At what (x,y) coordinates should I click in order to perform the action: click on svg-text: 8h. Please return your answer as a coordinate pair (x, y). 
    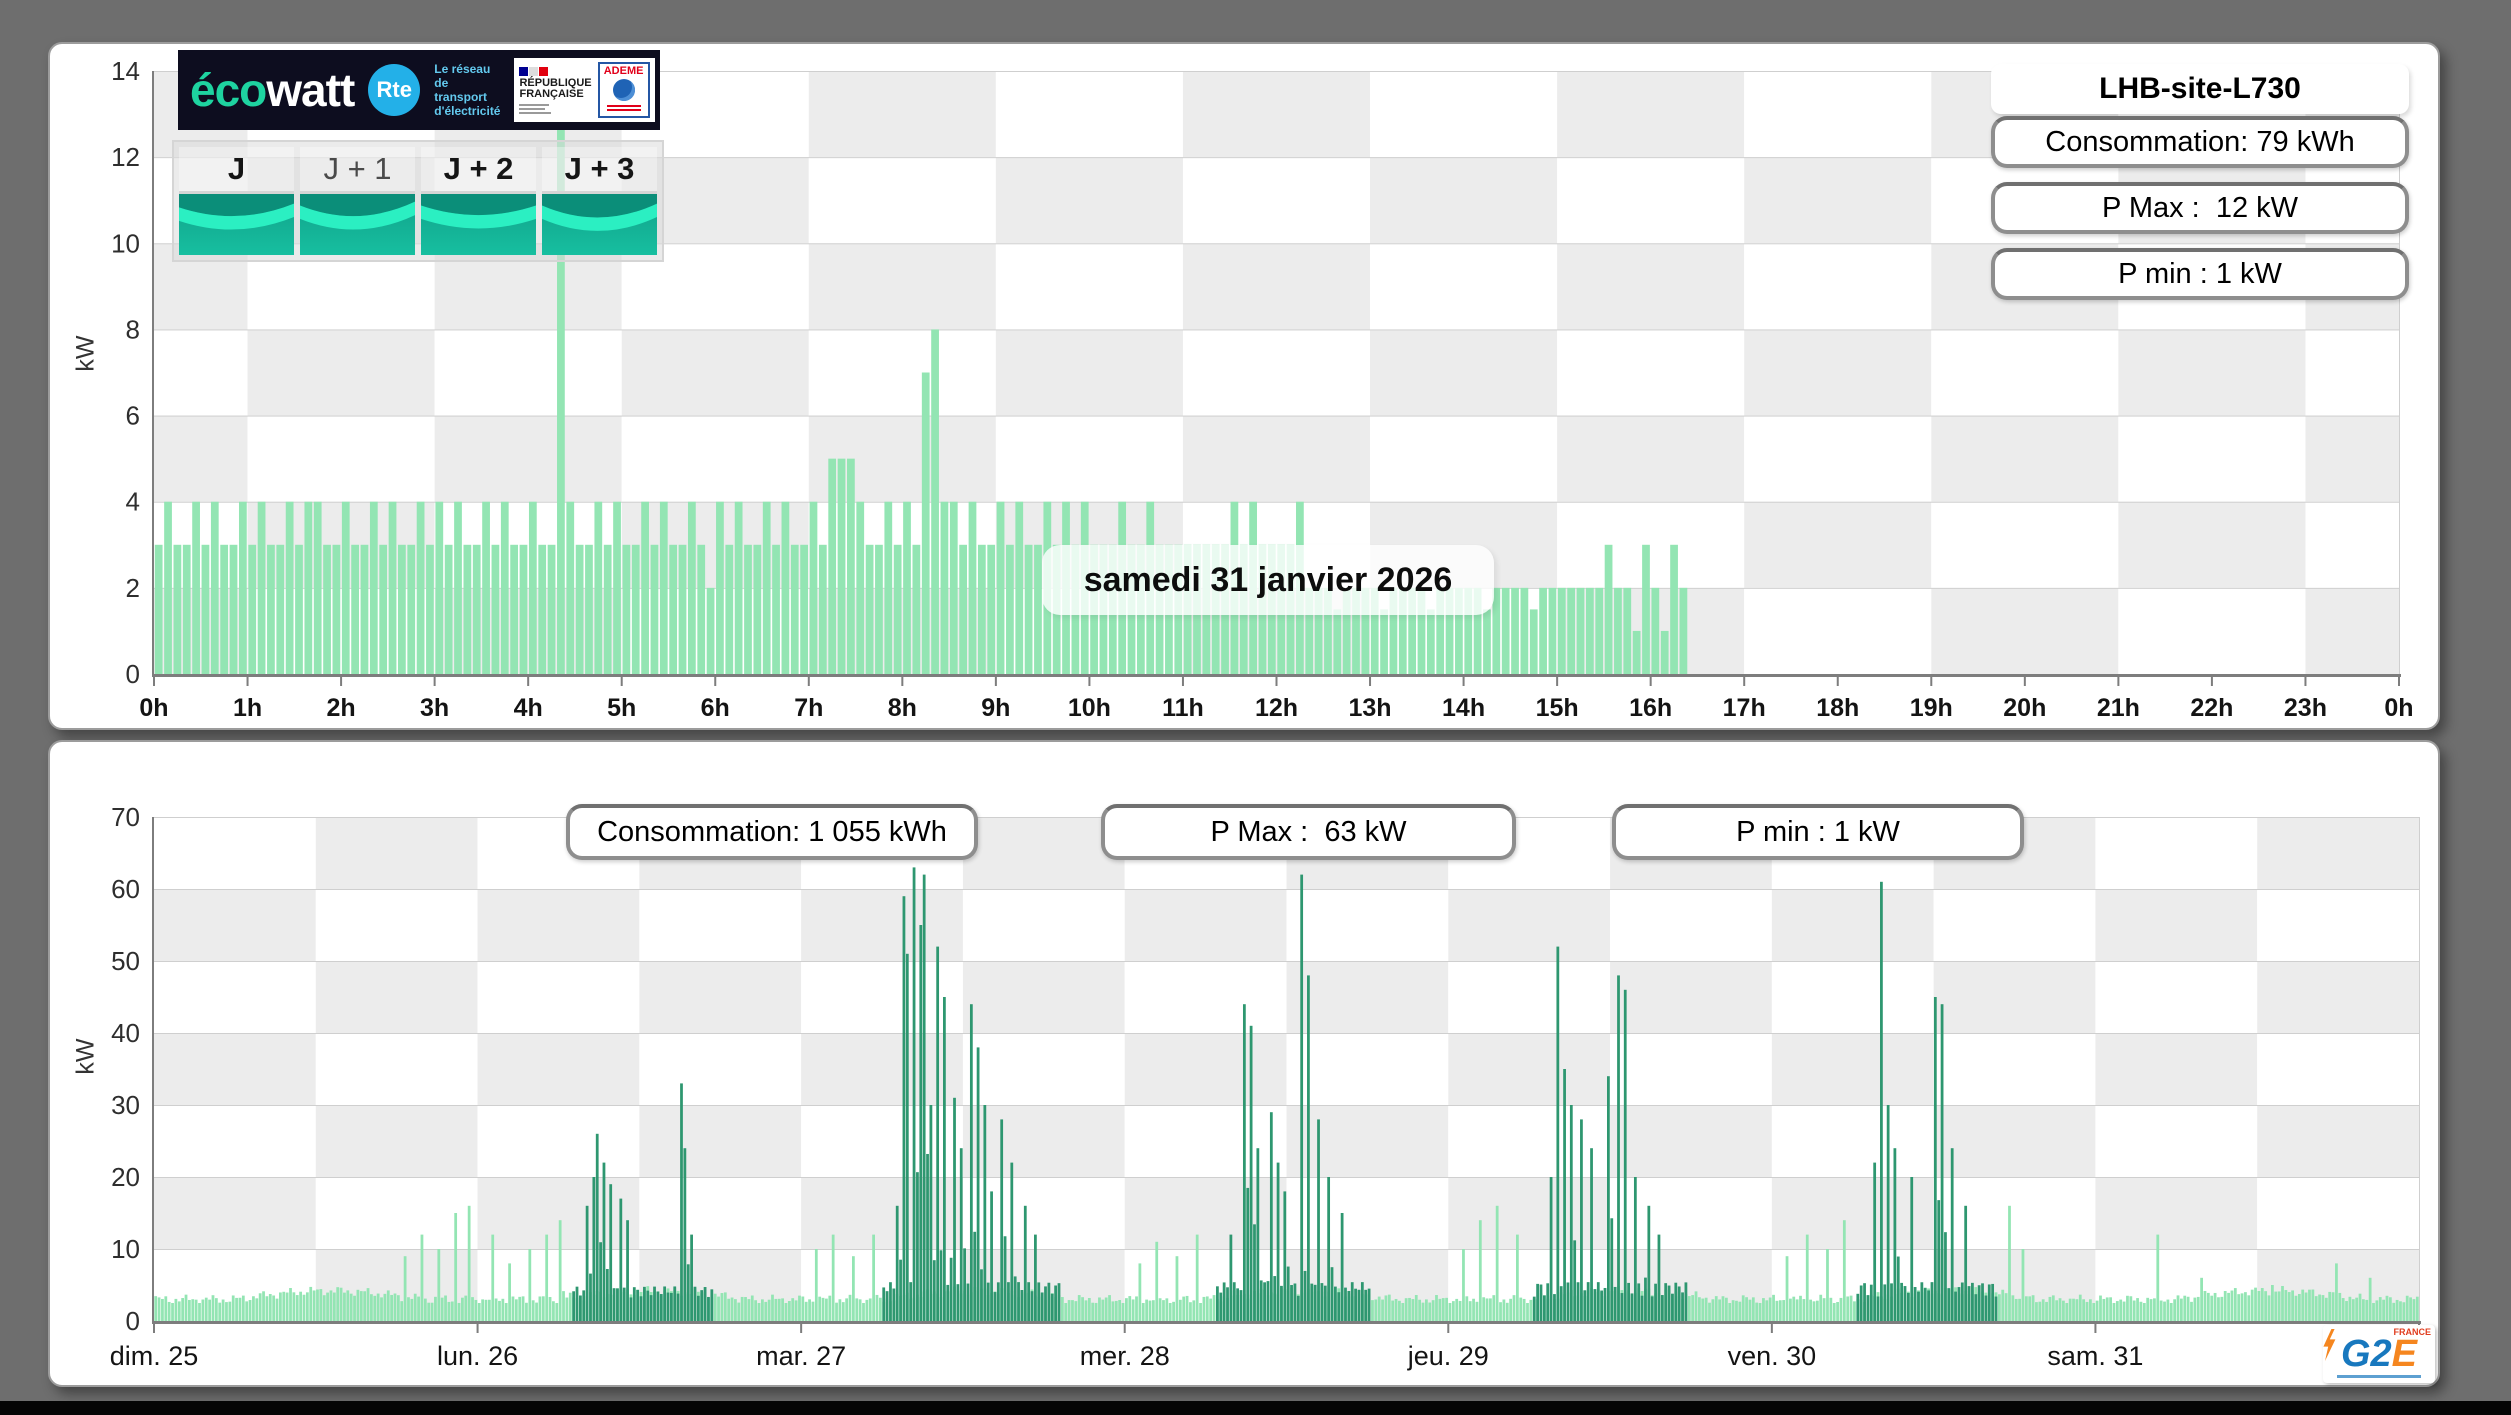
    Looking at the image, I should click on (902, 708).